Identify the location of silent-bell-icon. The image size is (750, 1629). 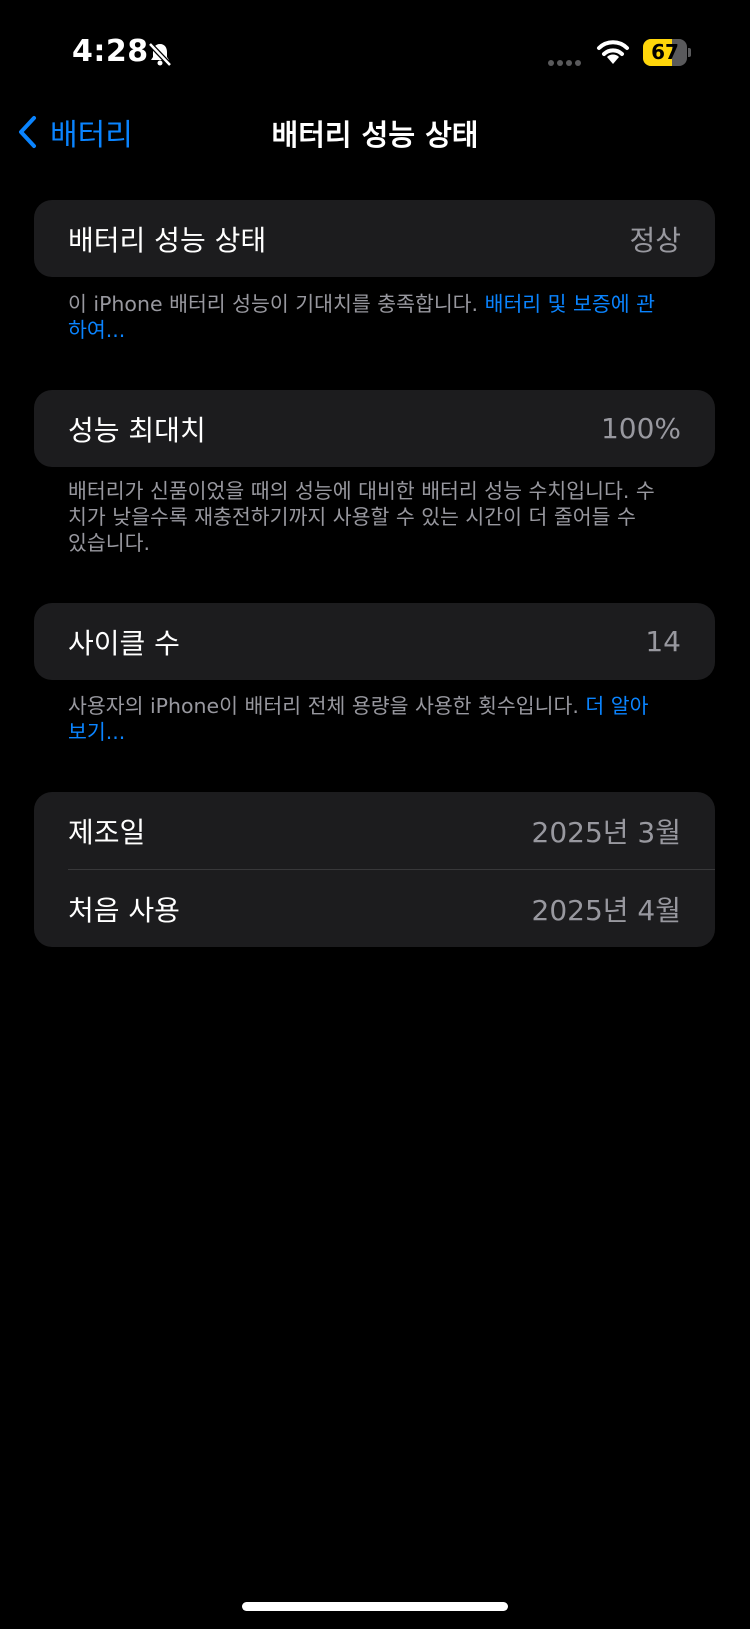
(160, 54).